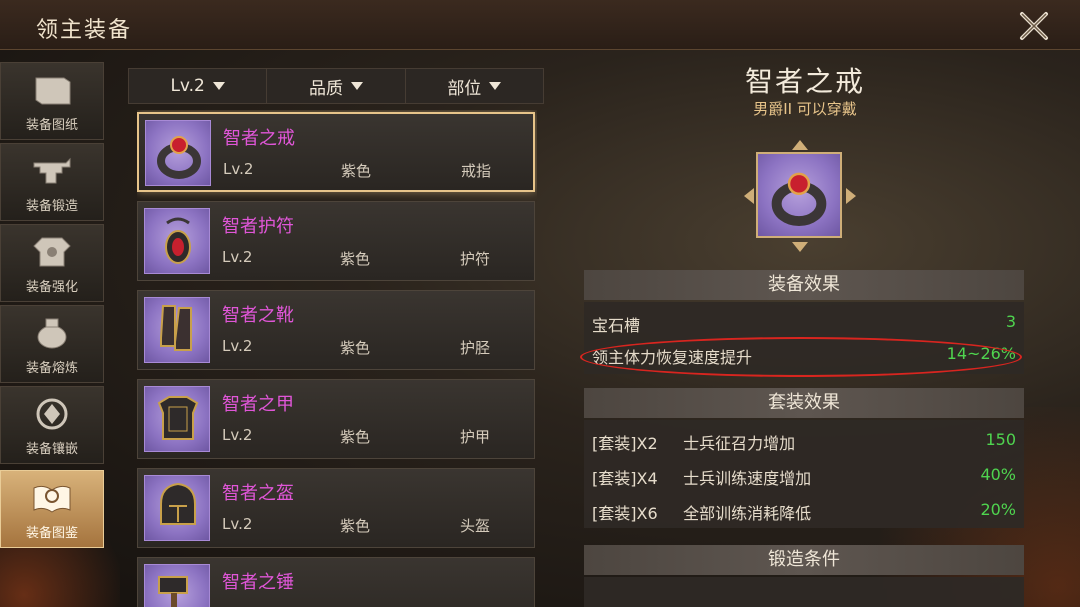 This screenshot has height=607, width=1080. Describe the element at coordinates (51, 533) in the screenshot. I see `sidebar-item-label: 装备图鉴` at that location.